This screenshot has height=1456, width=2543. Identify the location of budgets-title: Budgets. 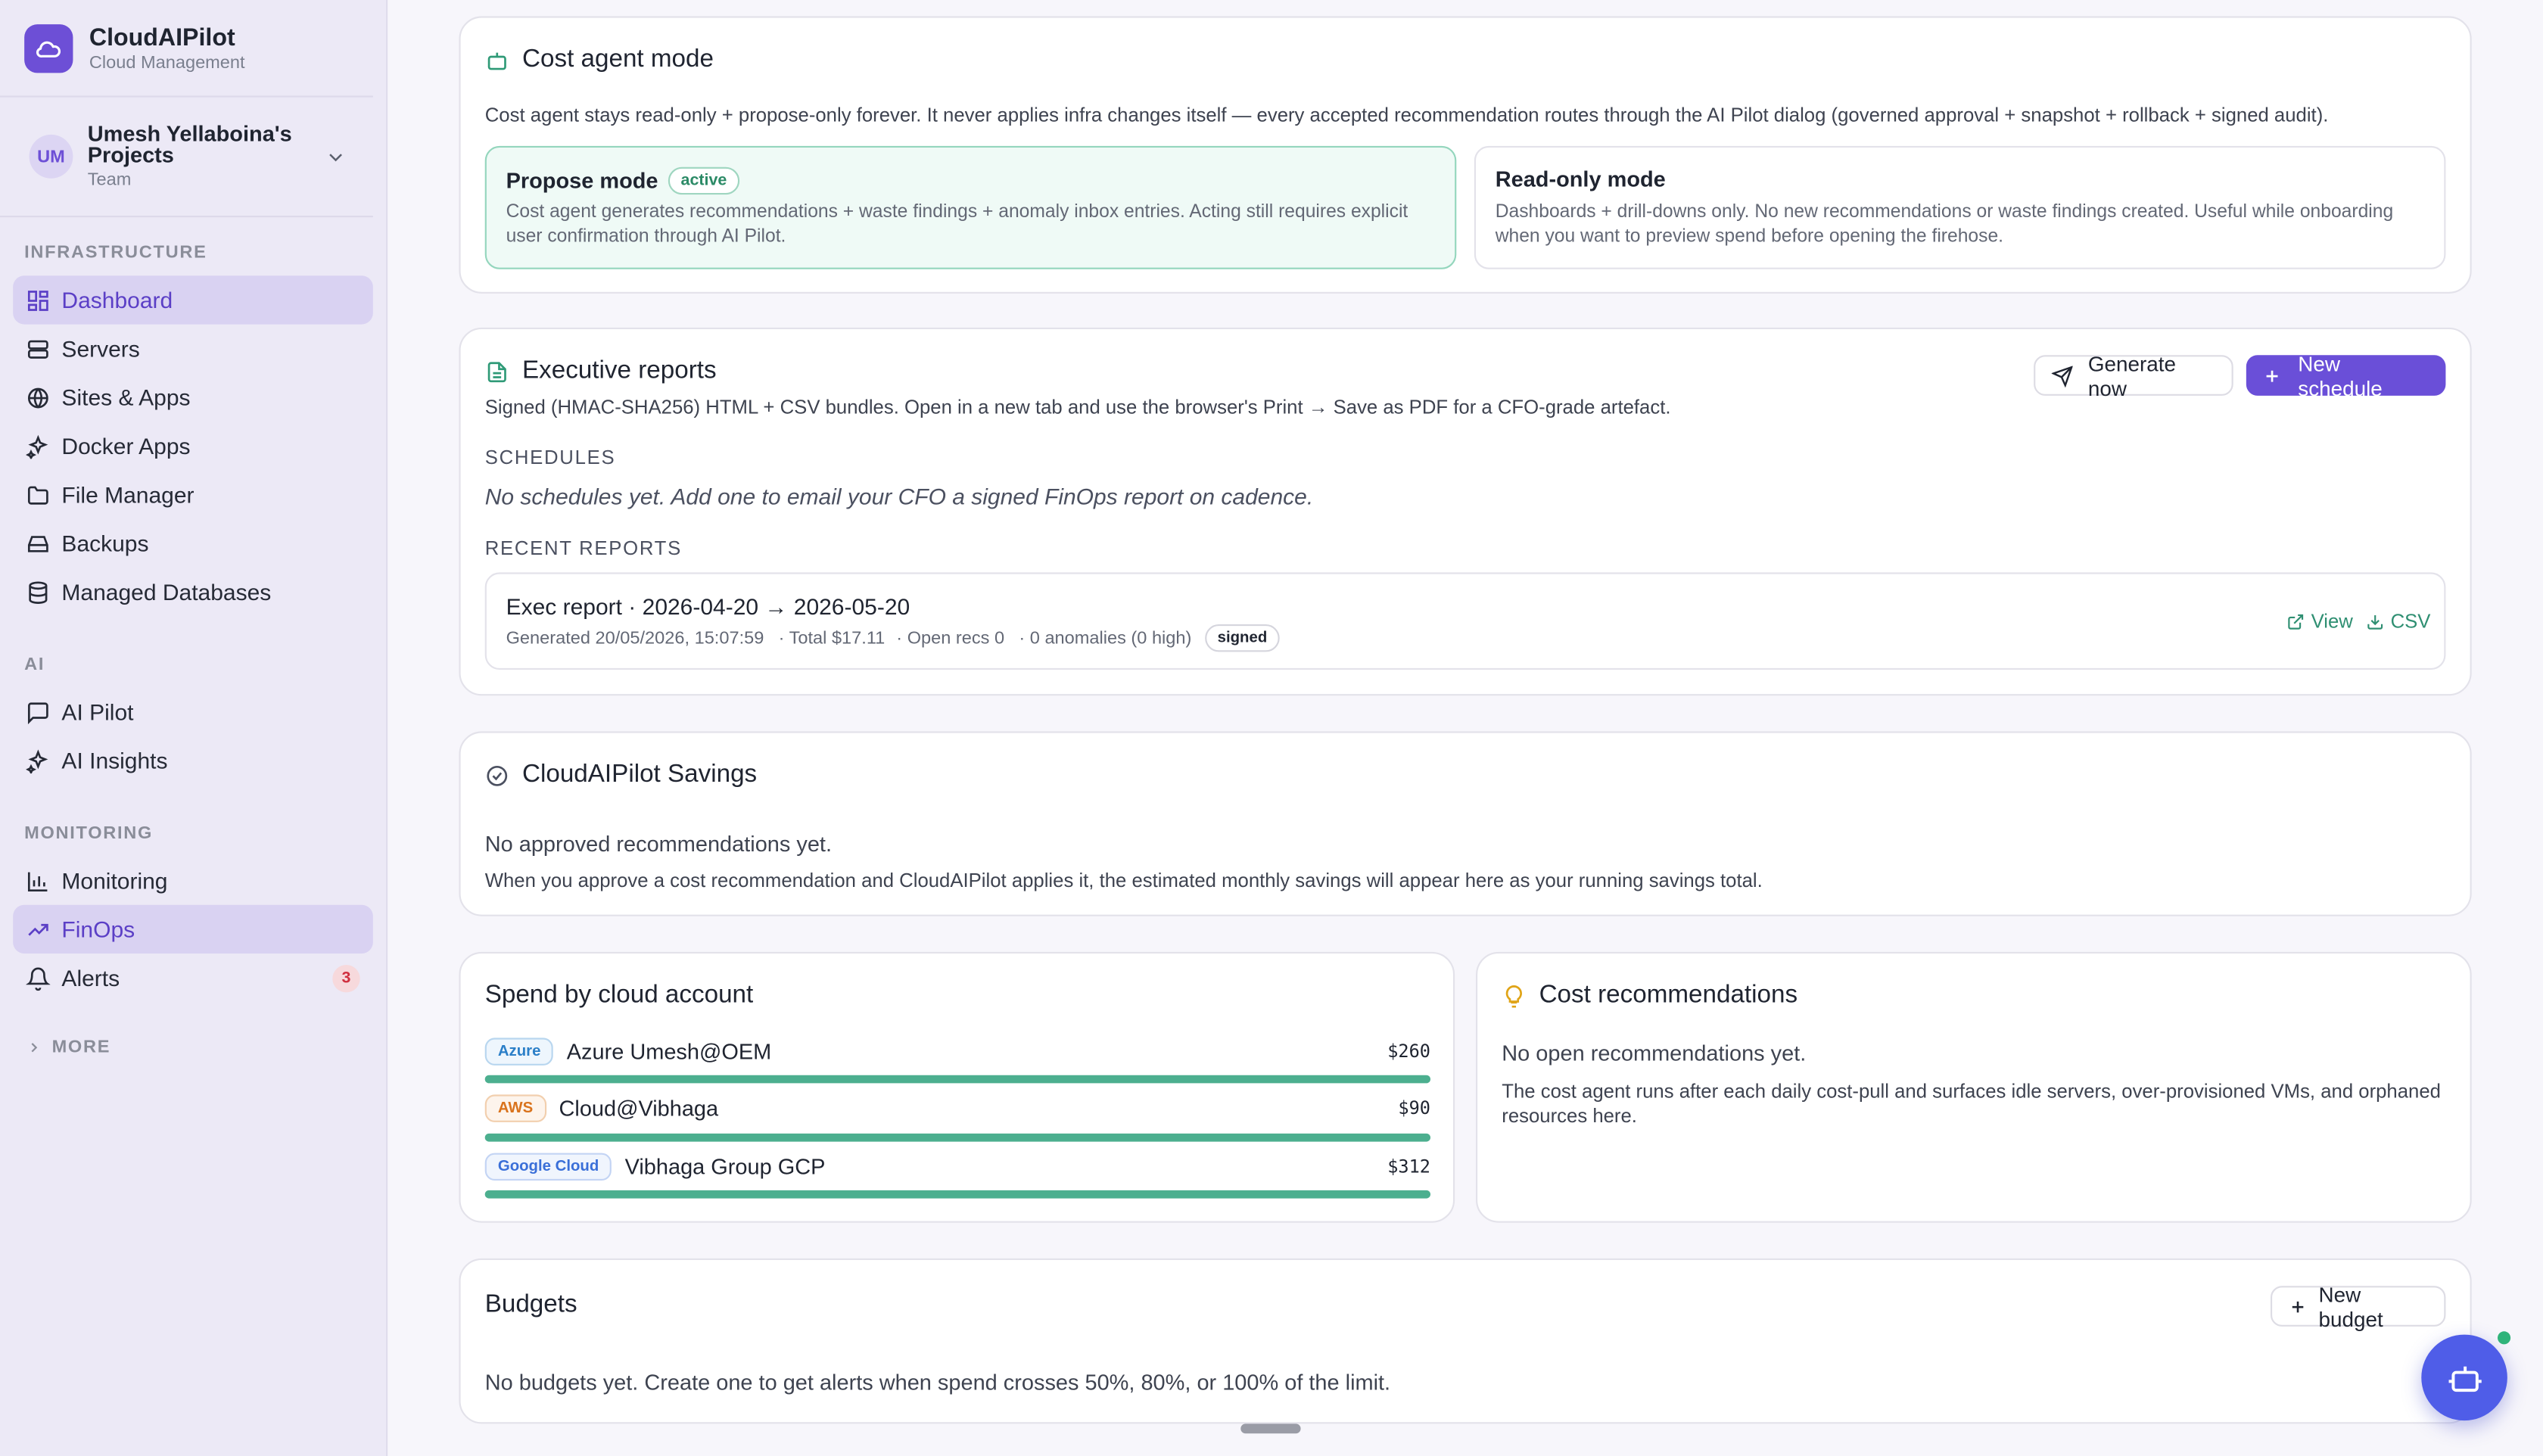
(530, 1304).